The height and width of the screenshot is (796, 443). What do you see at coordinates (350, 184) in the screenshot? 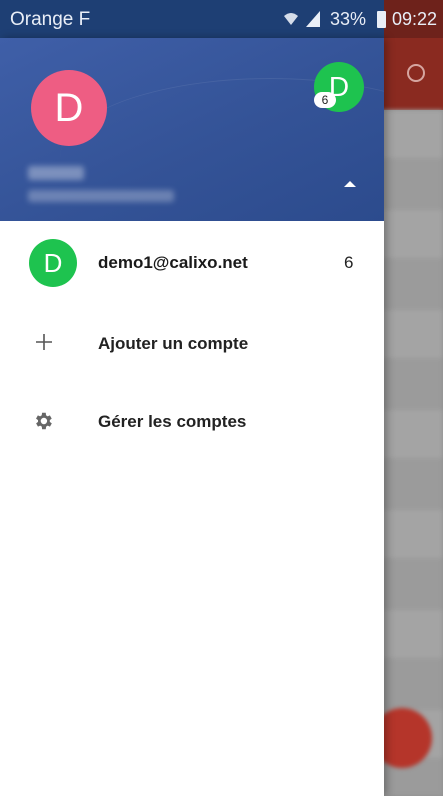
I see `chevron-up-icon` at bounding box center [350, 184].